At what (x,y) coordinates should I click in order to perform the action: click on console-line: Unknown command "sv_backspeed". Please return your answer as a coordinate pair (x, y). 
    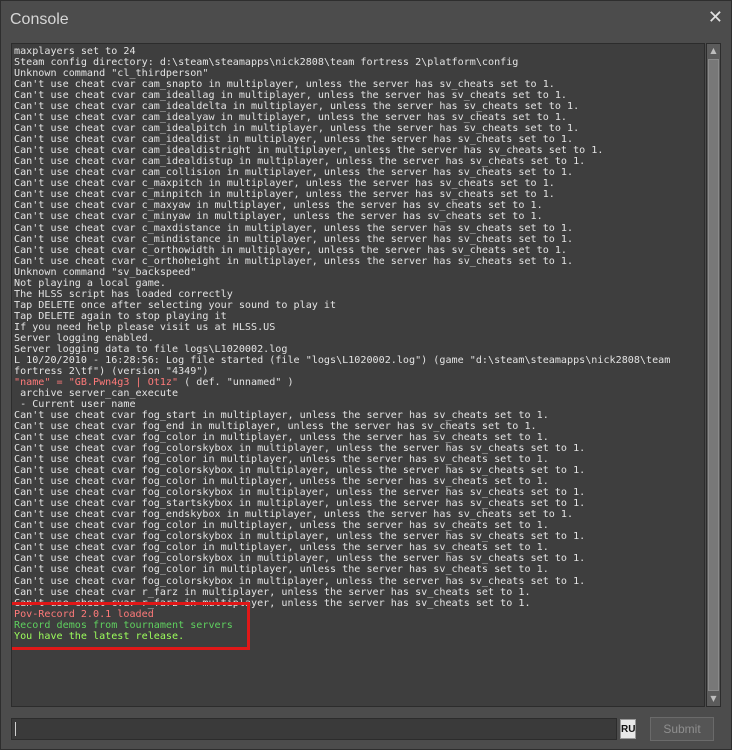
    Looking at the image, I should click on (105, 272).